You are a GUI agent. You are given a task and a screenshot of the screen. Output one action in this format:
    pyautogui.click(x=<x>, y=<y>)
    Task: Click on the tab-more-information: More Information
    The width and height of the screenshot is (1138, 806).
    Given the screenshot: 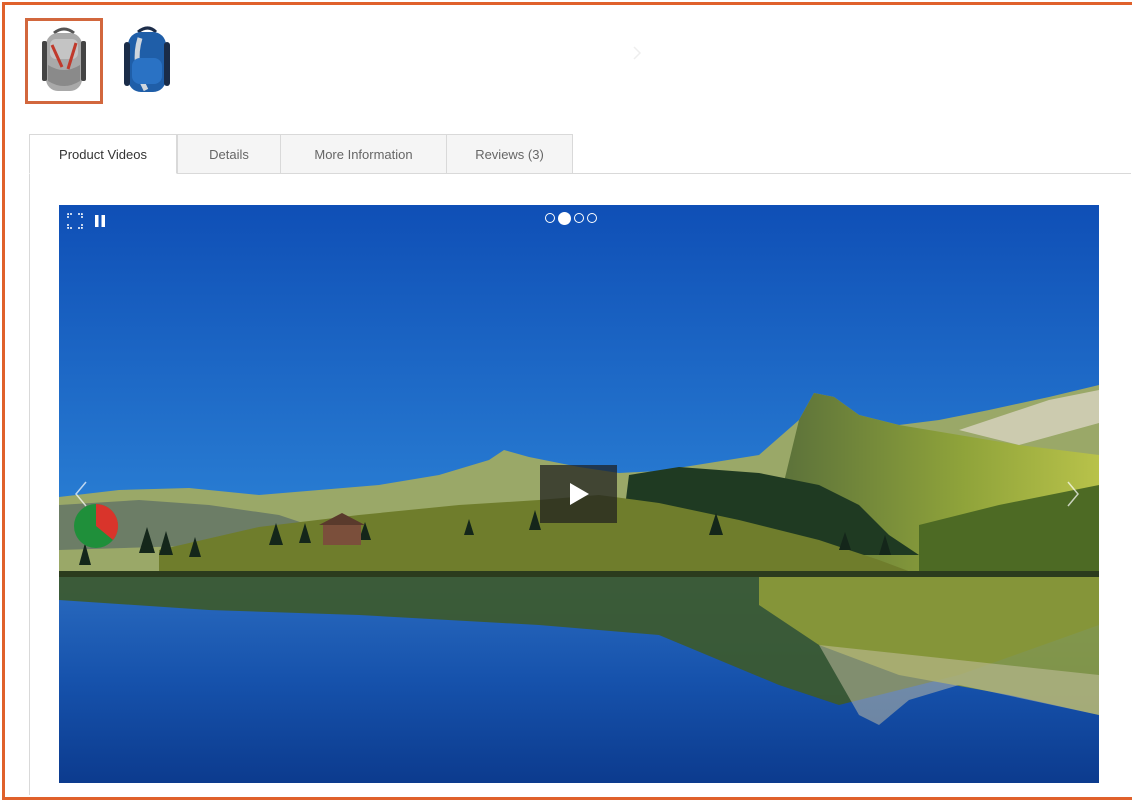 What is the action you would take?
    pyautogui.click(x=363, y=154)
    